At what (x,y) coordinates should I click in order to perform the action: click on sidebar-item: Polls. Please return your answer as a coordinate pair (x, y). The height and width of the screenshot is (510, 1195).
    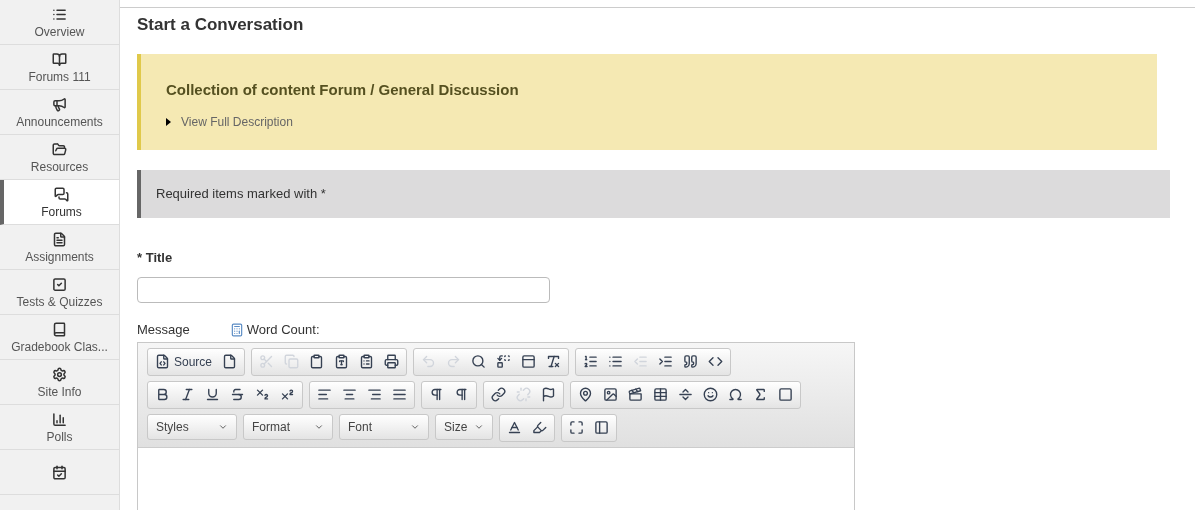
    Looking at the image, I should click on (59, 427).